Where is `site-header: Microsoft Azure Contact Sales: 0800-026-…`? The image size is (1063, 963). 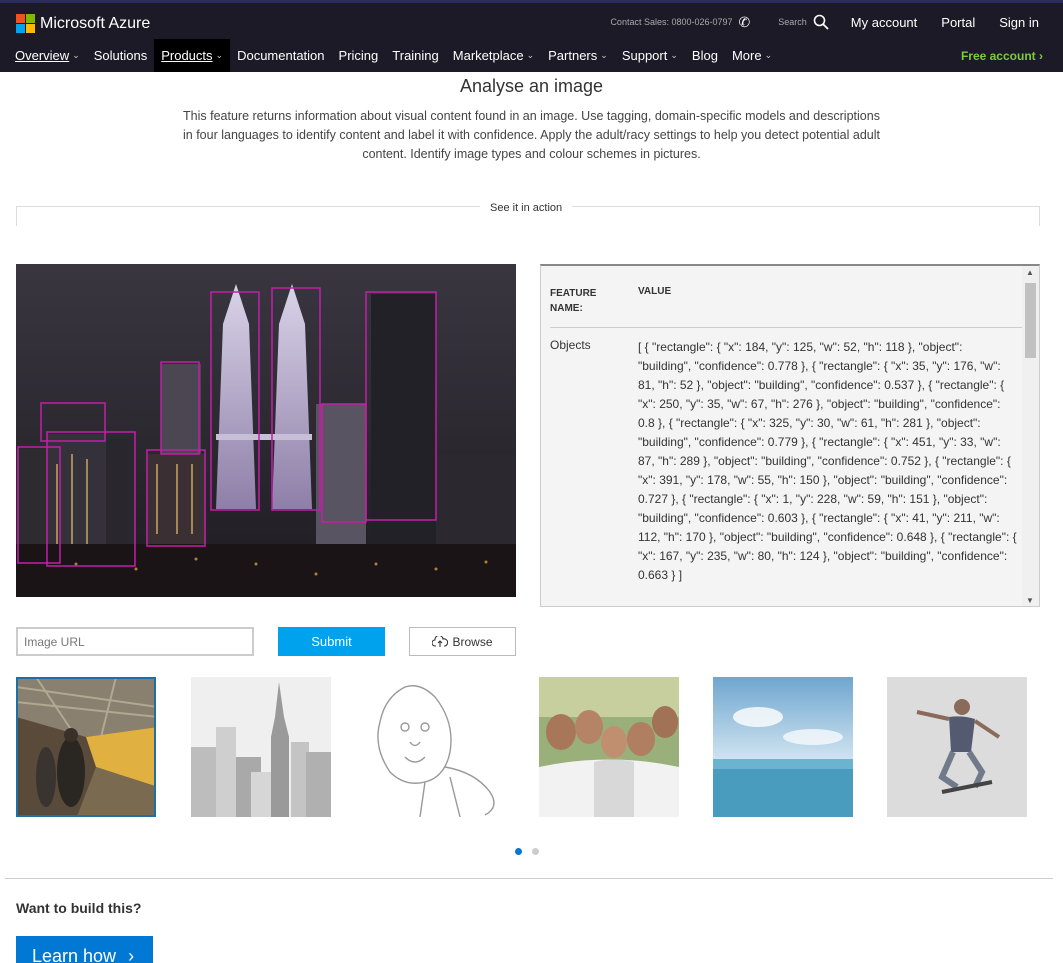 site-header: Microsoft Azure Contact Sales: 0800-026-… is located at coordinates (531, 36).